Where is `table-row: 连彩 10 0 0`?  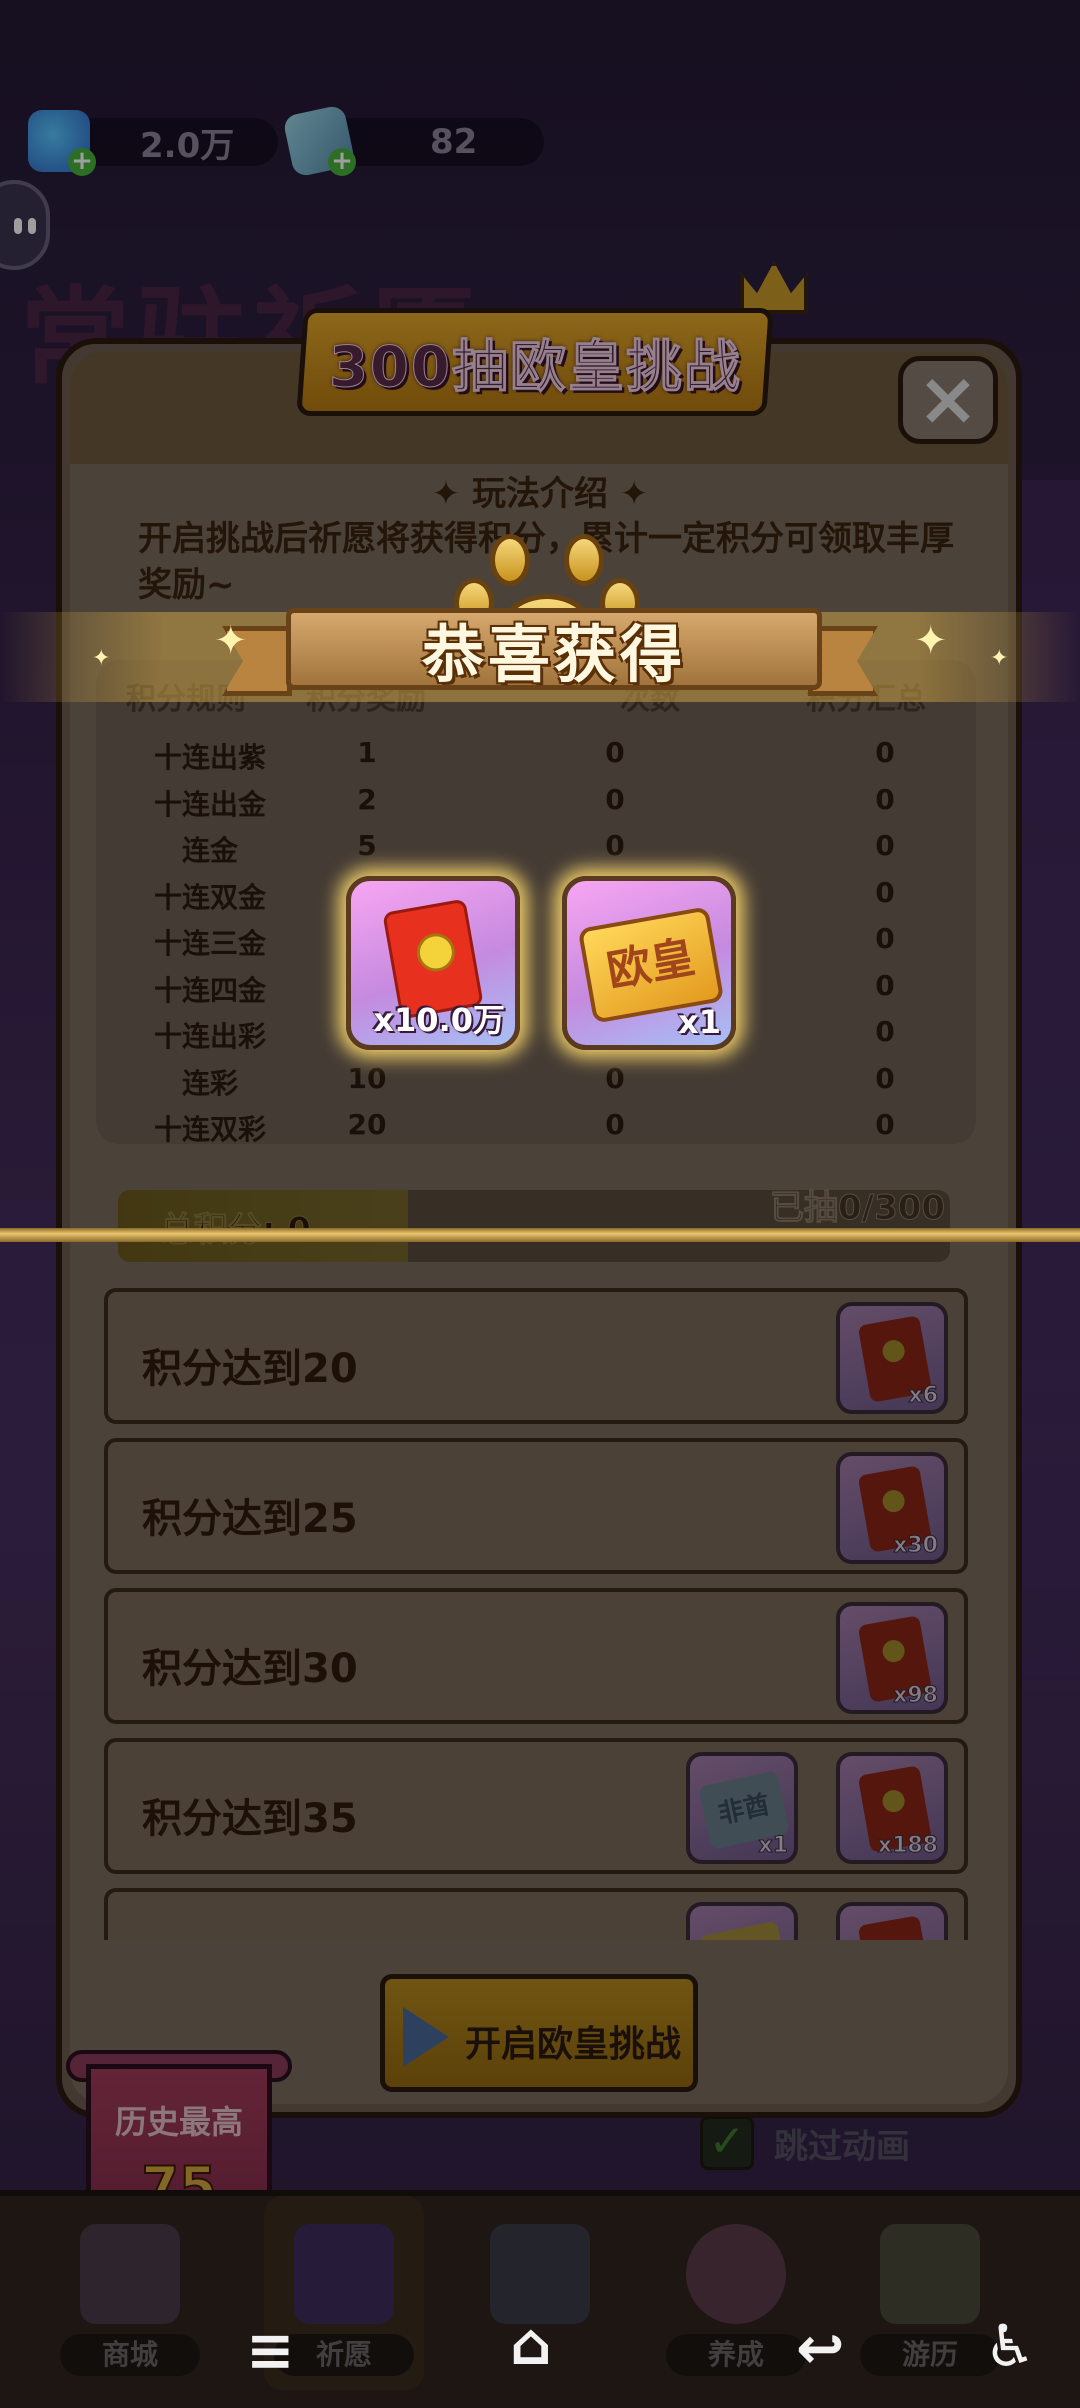
table-row: 连彩 10 0 0 is located at coordinates (540, 1085).